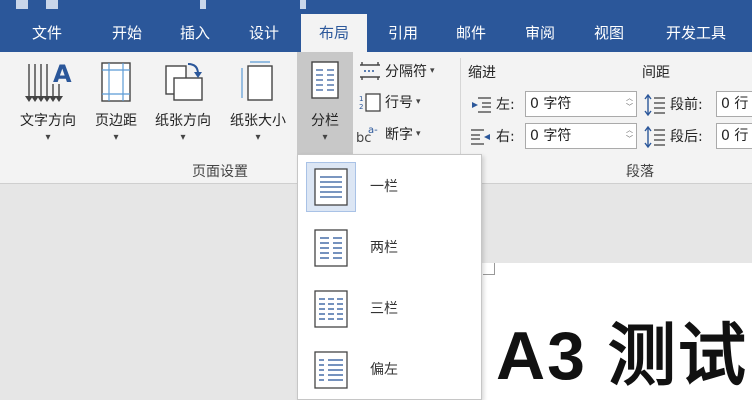 The image size is (752, 400). I want to click on columns-label: 分栏, so click(325, 121).